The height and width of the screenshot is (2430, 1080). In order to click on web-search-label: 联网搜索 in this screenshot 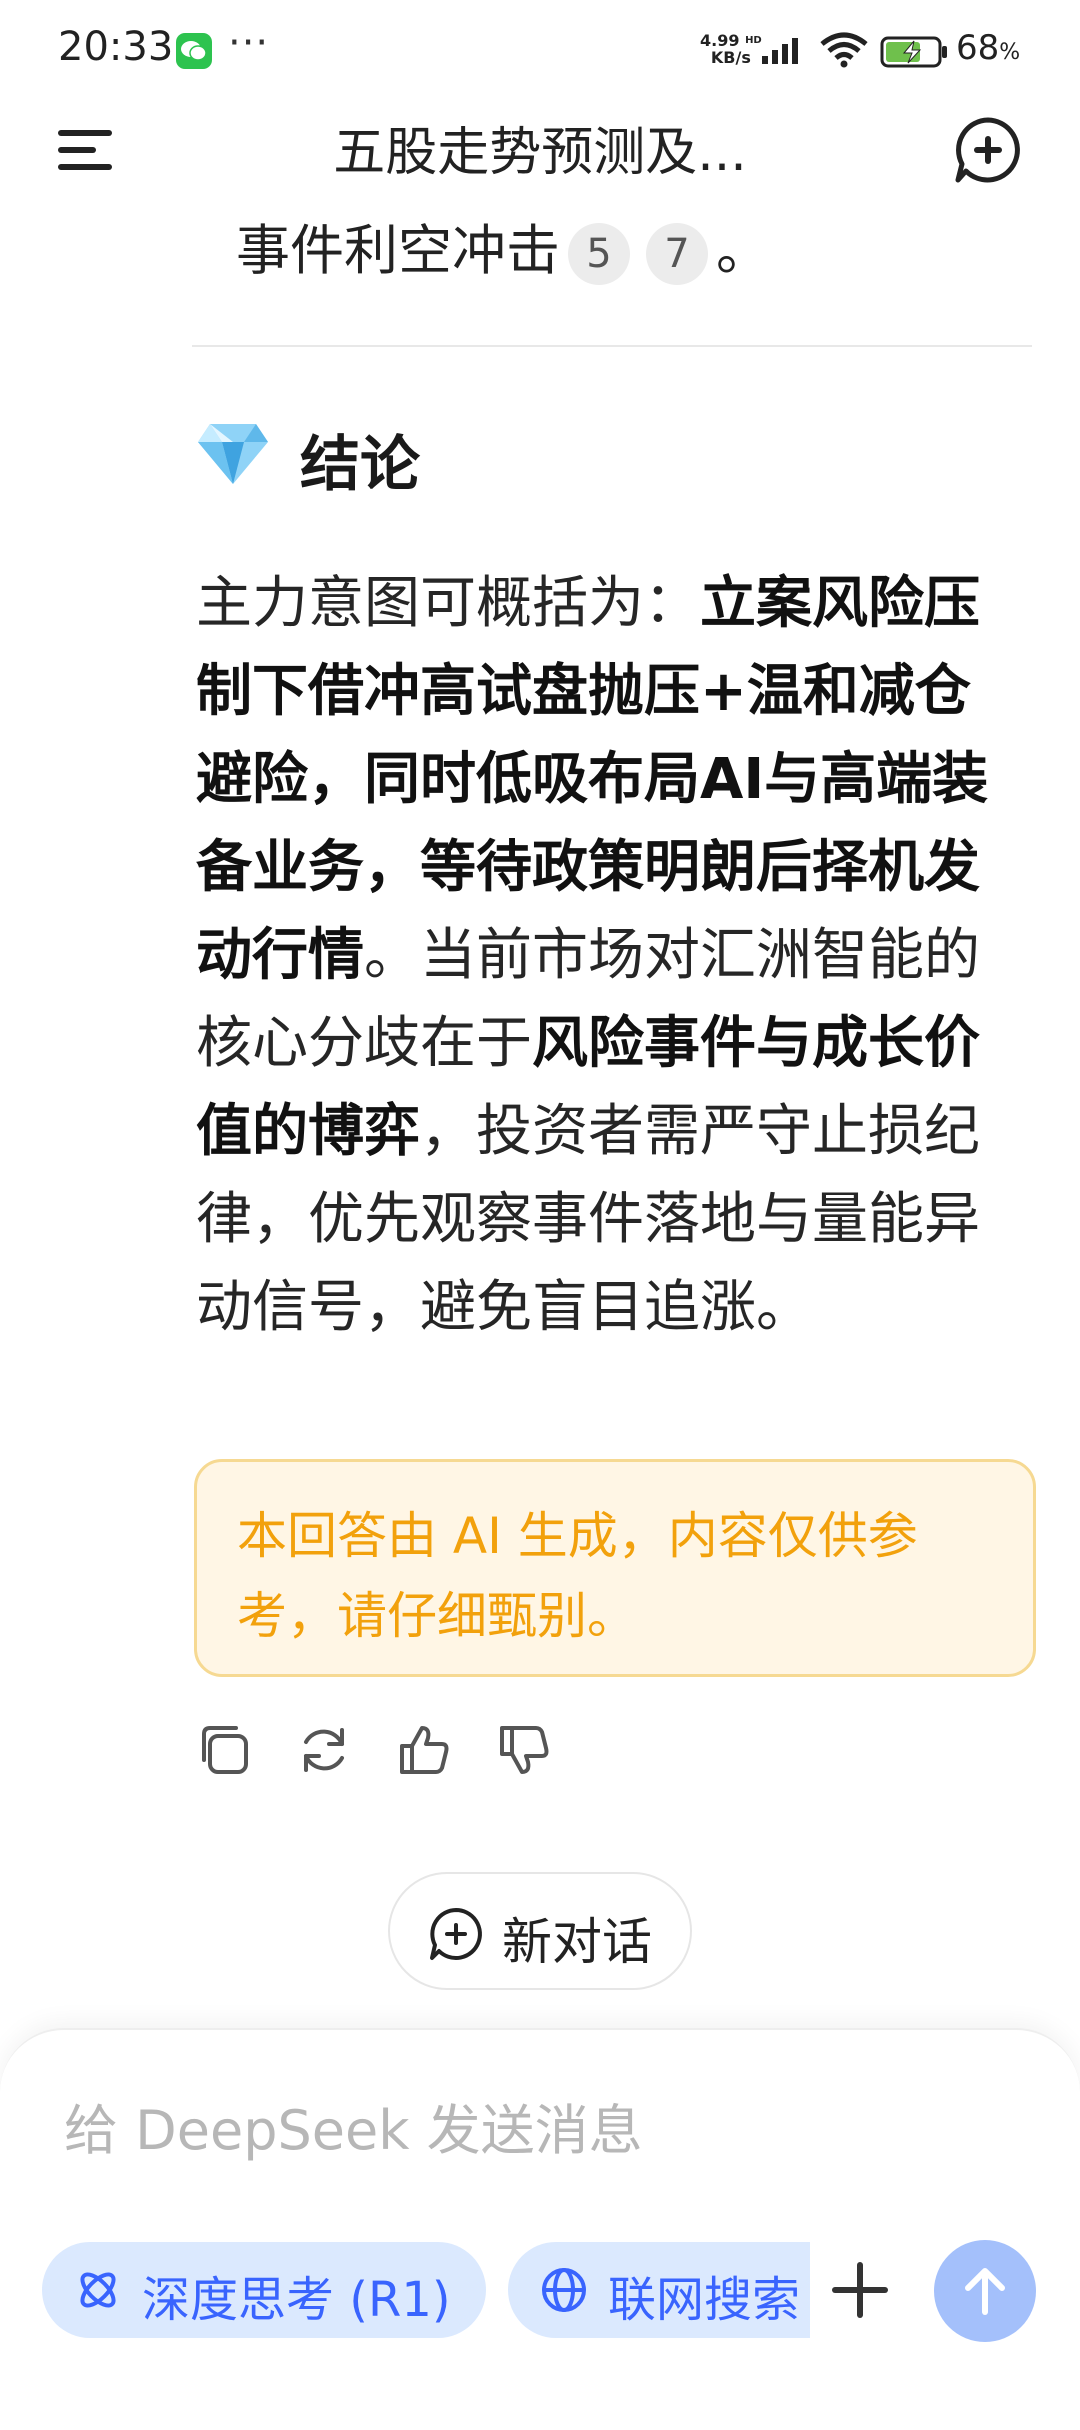, I will do `click(704, 2300)`.